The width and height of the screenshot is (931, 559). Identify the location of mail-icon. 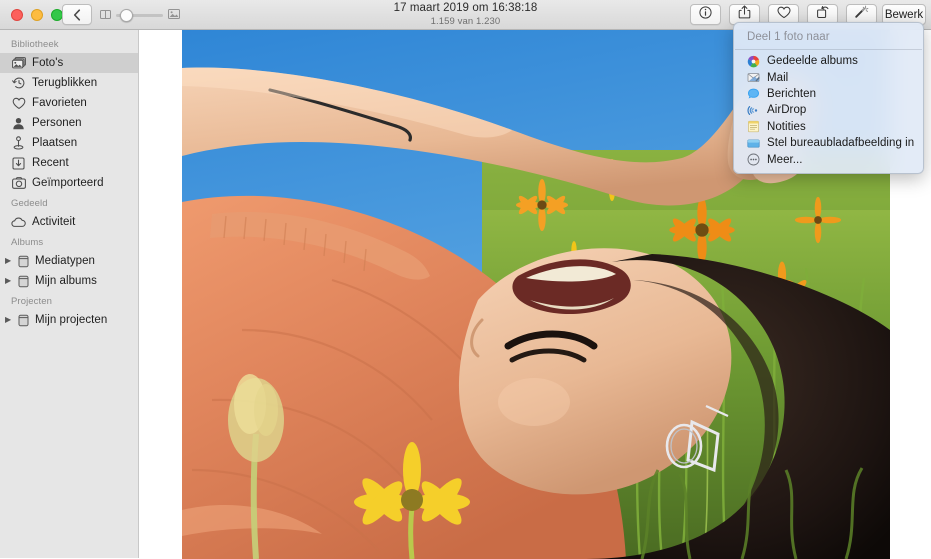
(753, 77).